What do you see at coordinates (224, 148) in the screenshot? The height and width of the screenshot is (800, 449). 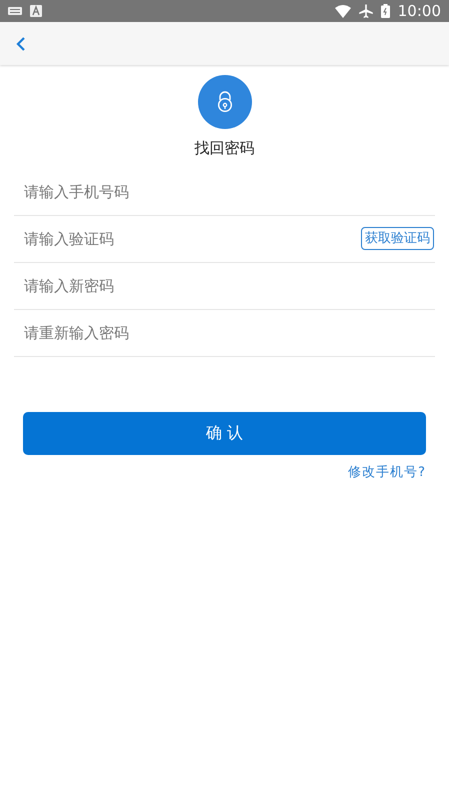 I see `page-title: 找回密码` at bounding box center [224, 148].